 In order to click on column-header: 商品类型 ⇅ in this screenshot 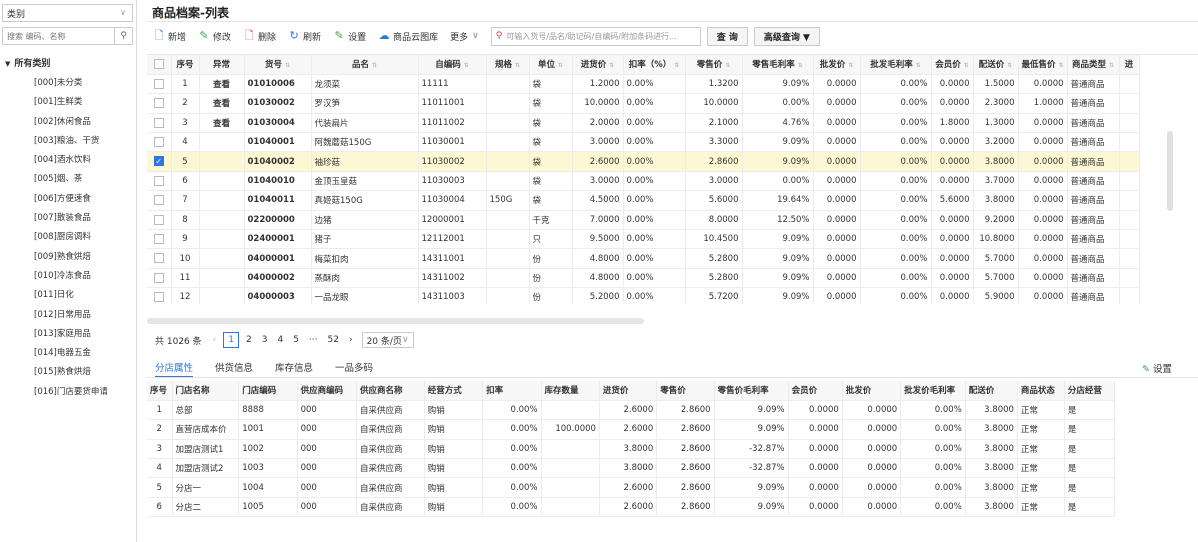, I will do `click(1093, 65)`.